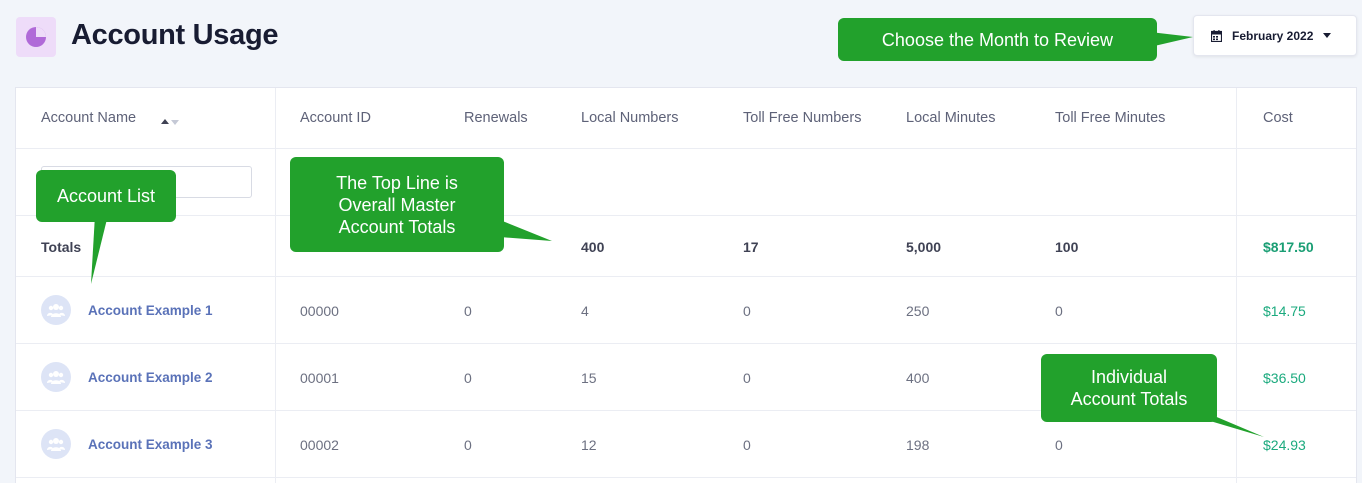 This screenshot has height=483, width=1362. Describe the element at coordinates (1288, 247) in the screenshot. I see `totals-cost: $817.50` at that location.